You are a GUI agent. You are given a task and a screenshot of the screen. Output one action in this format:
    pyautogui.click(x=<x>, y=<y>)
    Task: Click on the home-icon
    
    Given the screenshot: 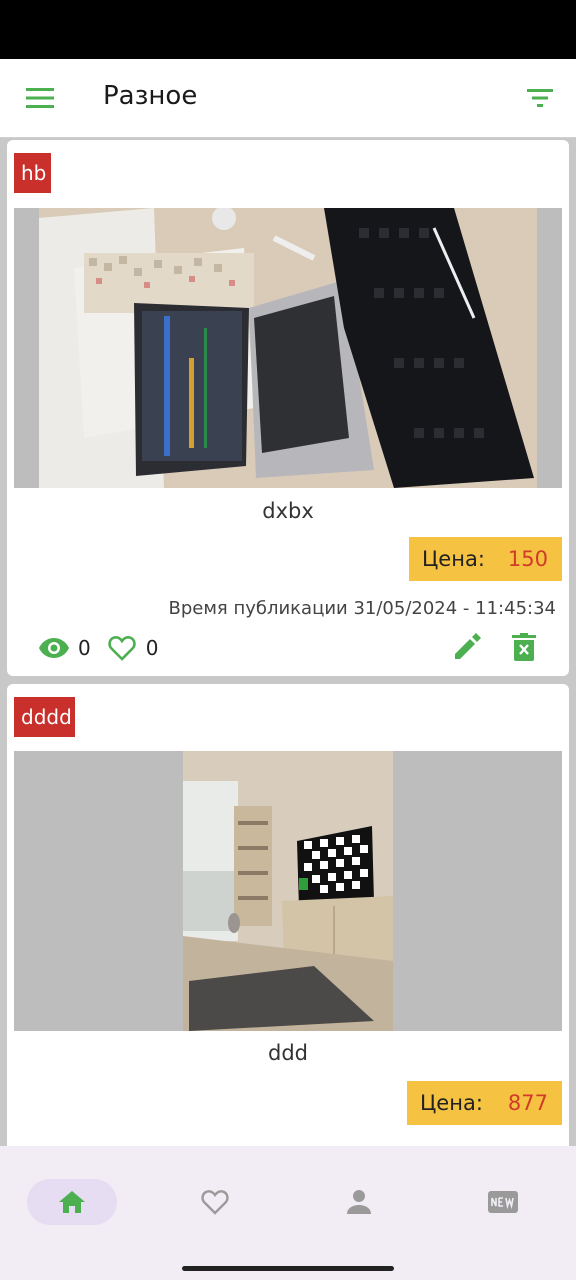 What is the action you would take?
    pyautogui.click(x=72, y=1202)
    